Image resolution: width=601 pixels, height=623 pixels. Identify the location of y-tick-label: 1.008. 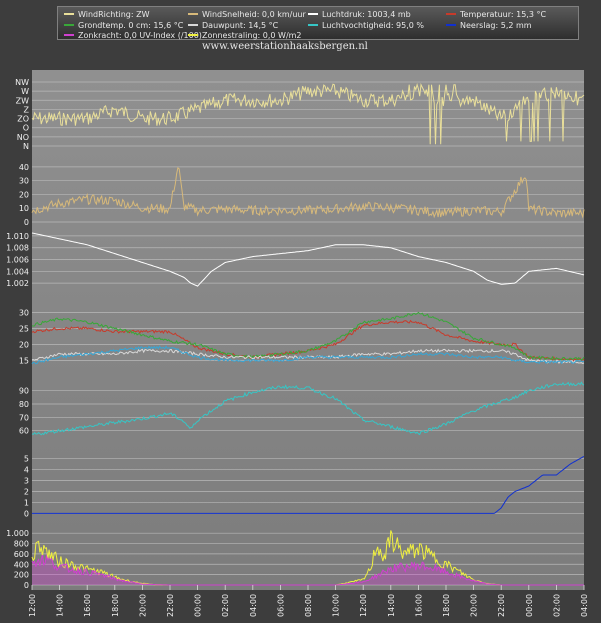
(17, 248).